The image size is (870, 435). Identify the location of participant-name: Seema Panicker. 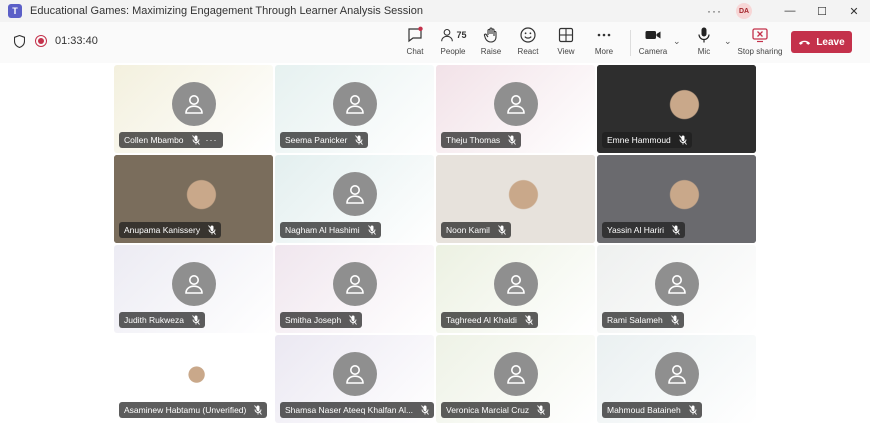
(316, 140).